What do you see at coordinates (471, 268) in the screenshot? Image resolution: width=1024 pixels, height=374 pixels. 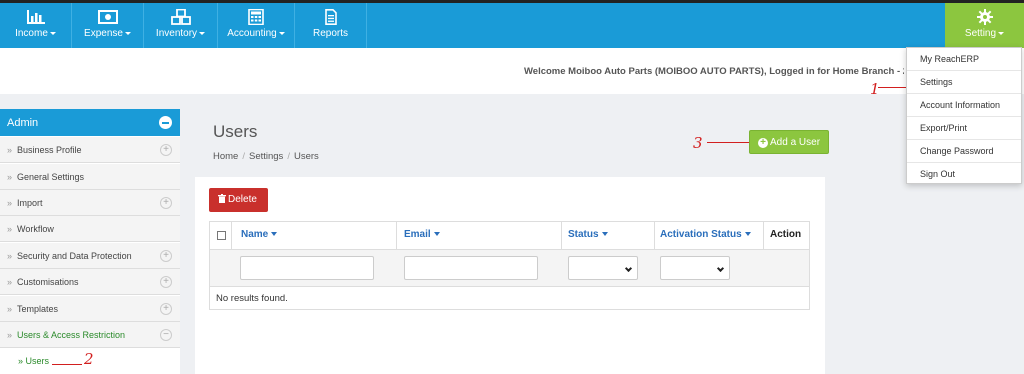 I see `email-filter-input` at bounding box center [471, 268].